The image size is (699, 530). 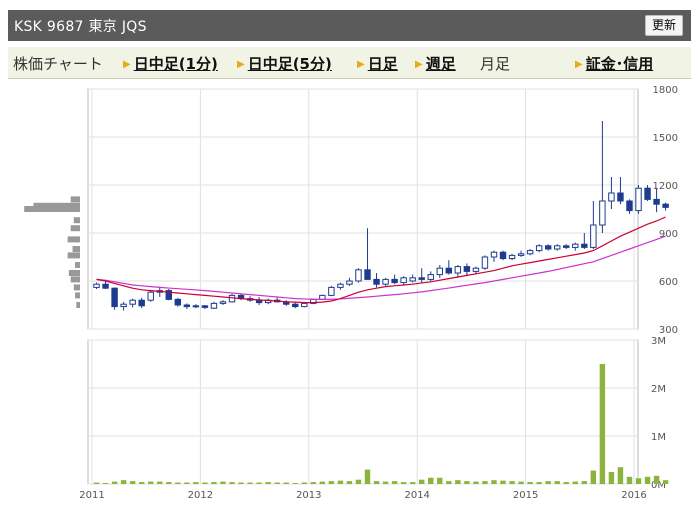 I want to click on tab-margin-credit: ▶ 証金･信用, so click(x=614, y=63).